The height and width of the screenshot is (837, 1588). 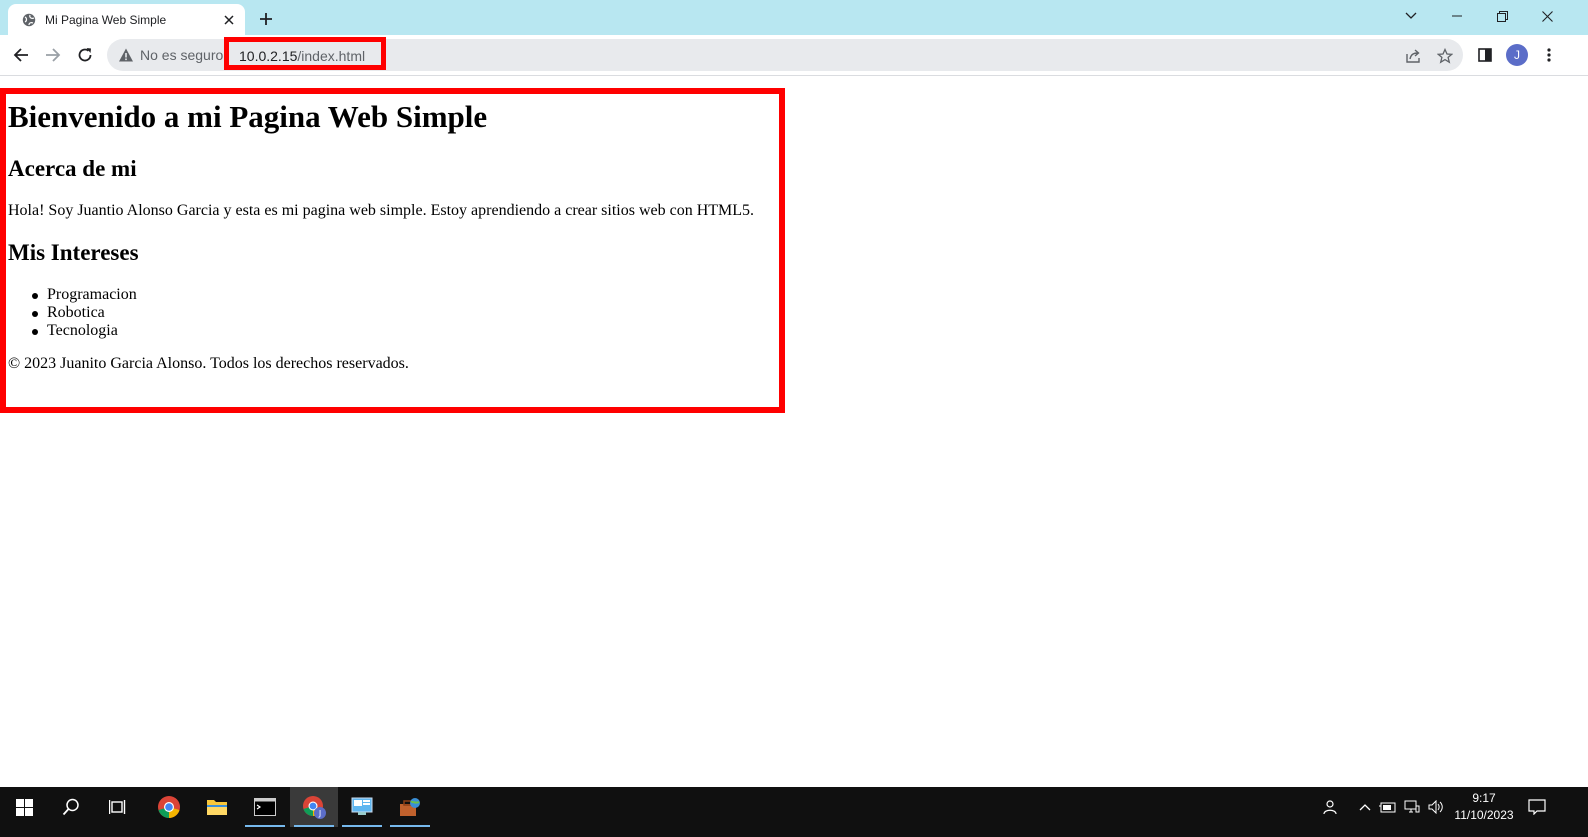 What do you see at coordinates (1547, 16) in the screenshot?
I see `close-window-icon` at bounding box center [1547, 16].